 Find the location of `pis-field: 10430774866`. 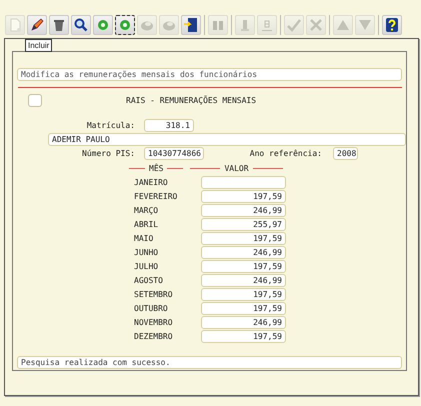

pis-field: 10430774866 is located at coordinates (174, 153).